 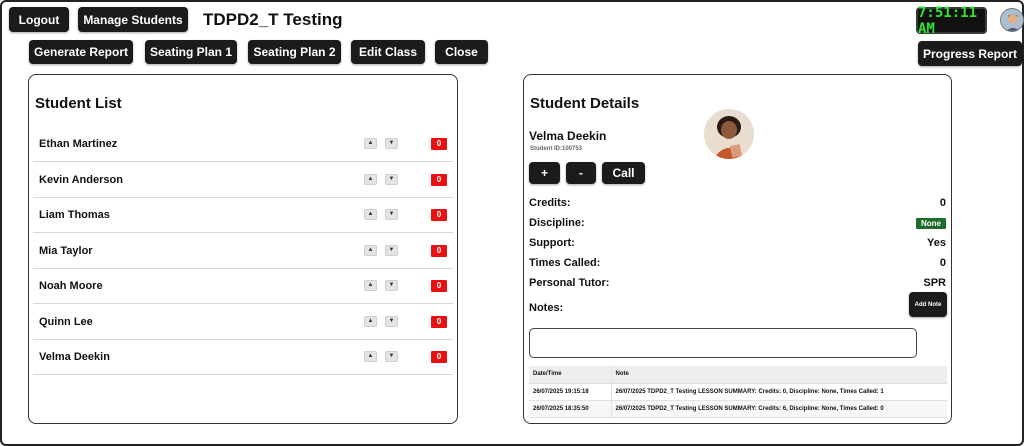 What do you see at coordinates (552, 243) in the screenshot?
I see `support-label: Support:` at bounding box center [552, 243].